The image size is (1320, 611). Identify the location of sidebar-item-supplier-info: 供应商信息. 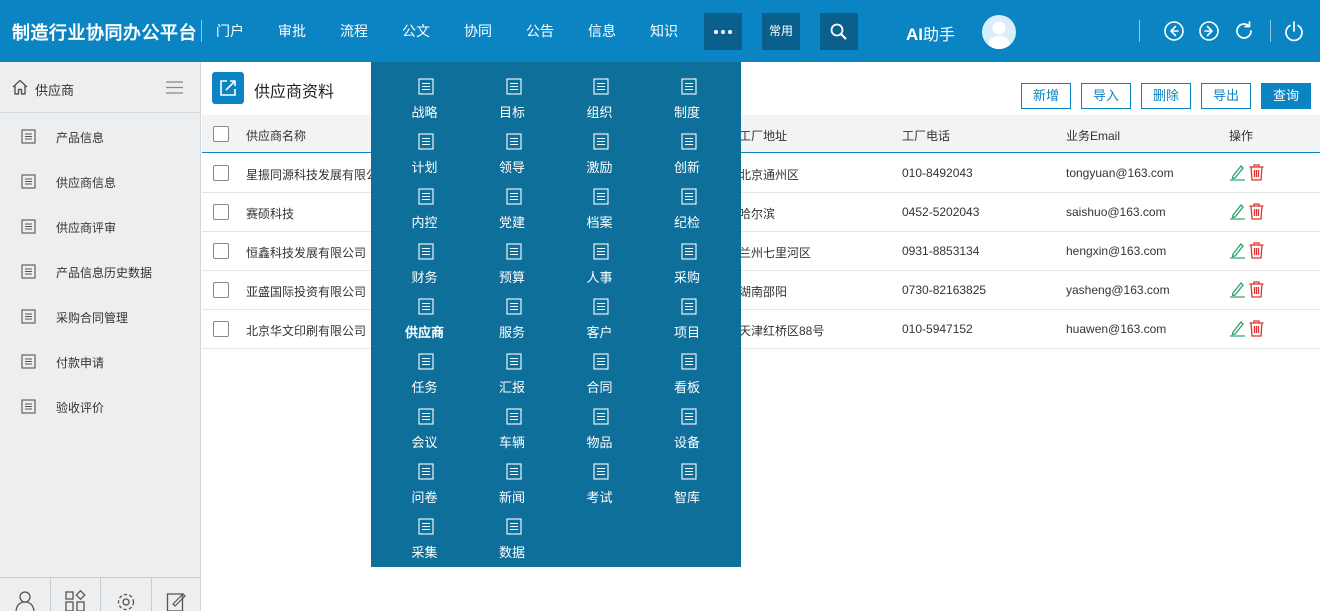
(100, 181).